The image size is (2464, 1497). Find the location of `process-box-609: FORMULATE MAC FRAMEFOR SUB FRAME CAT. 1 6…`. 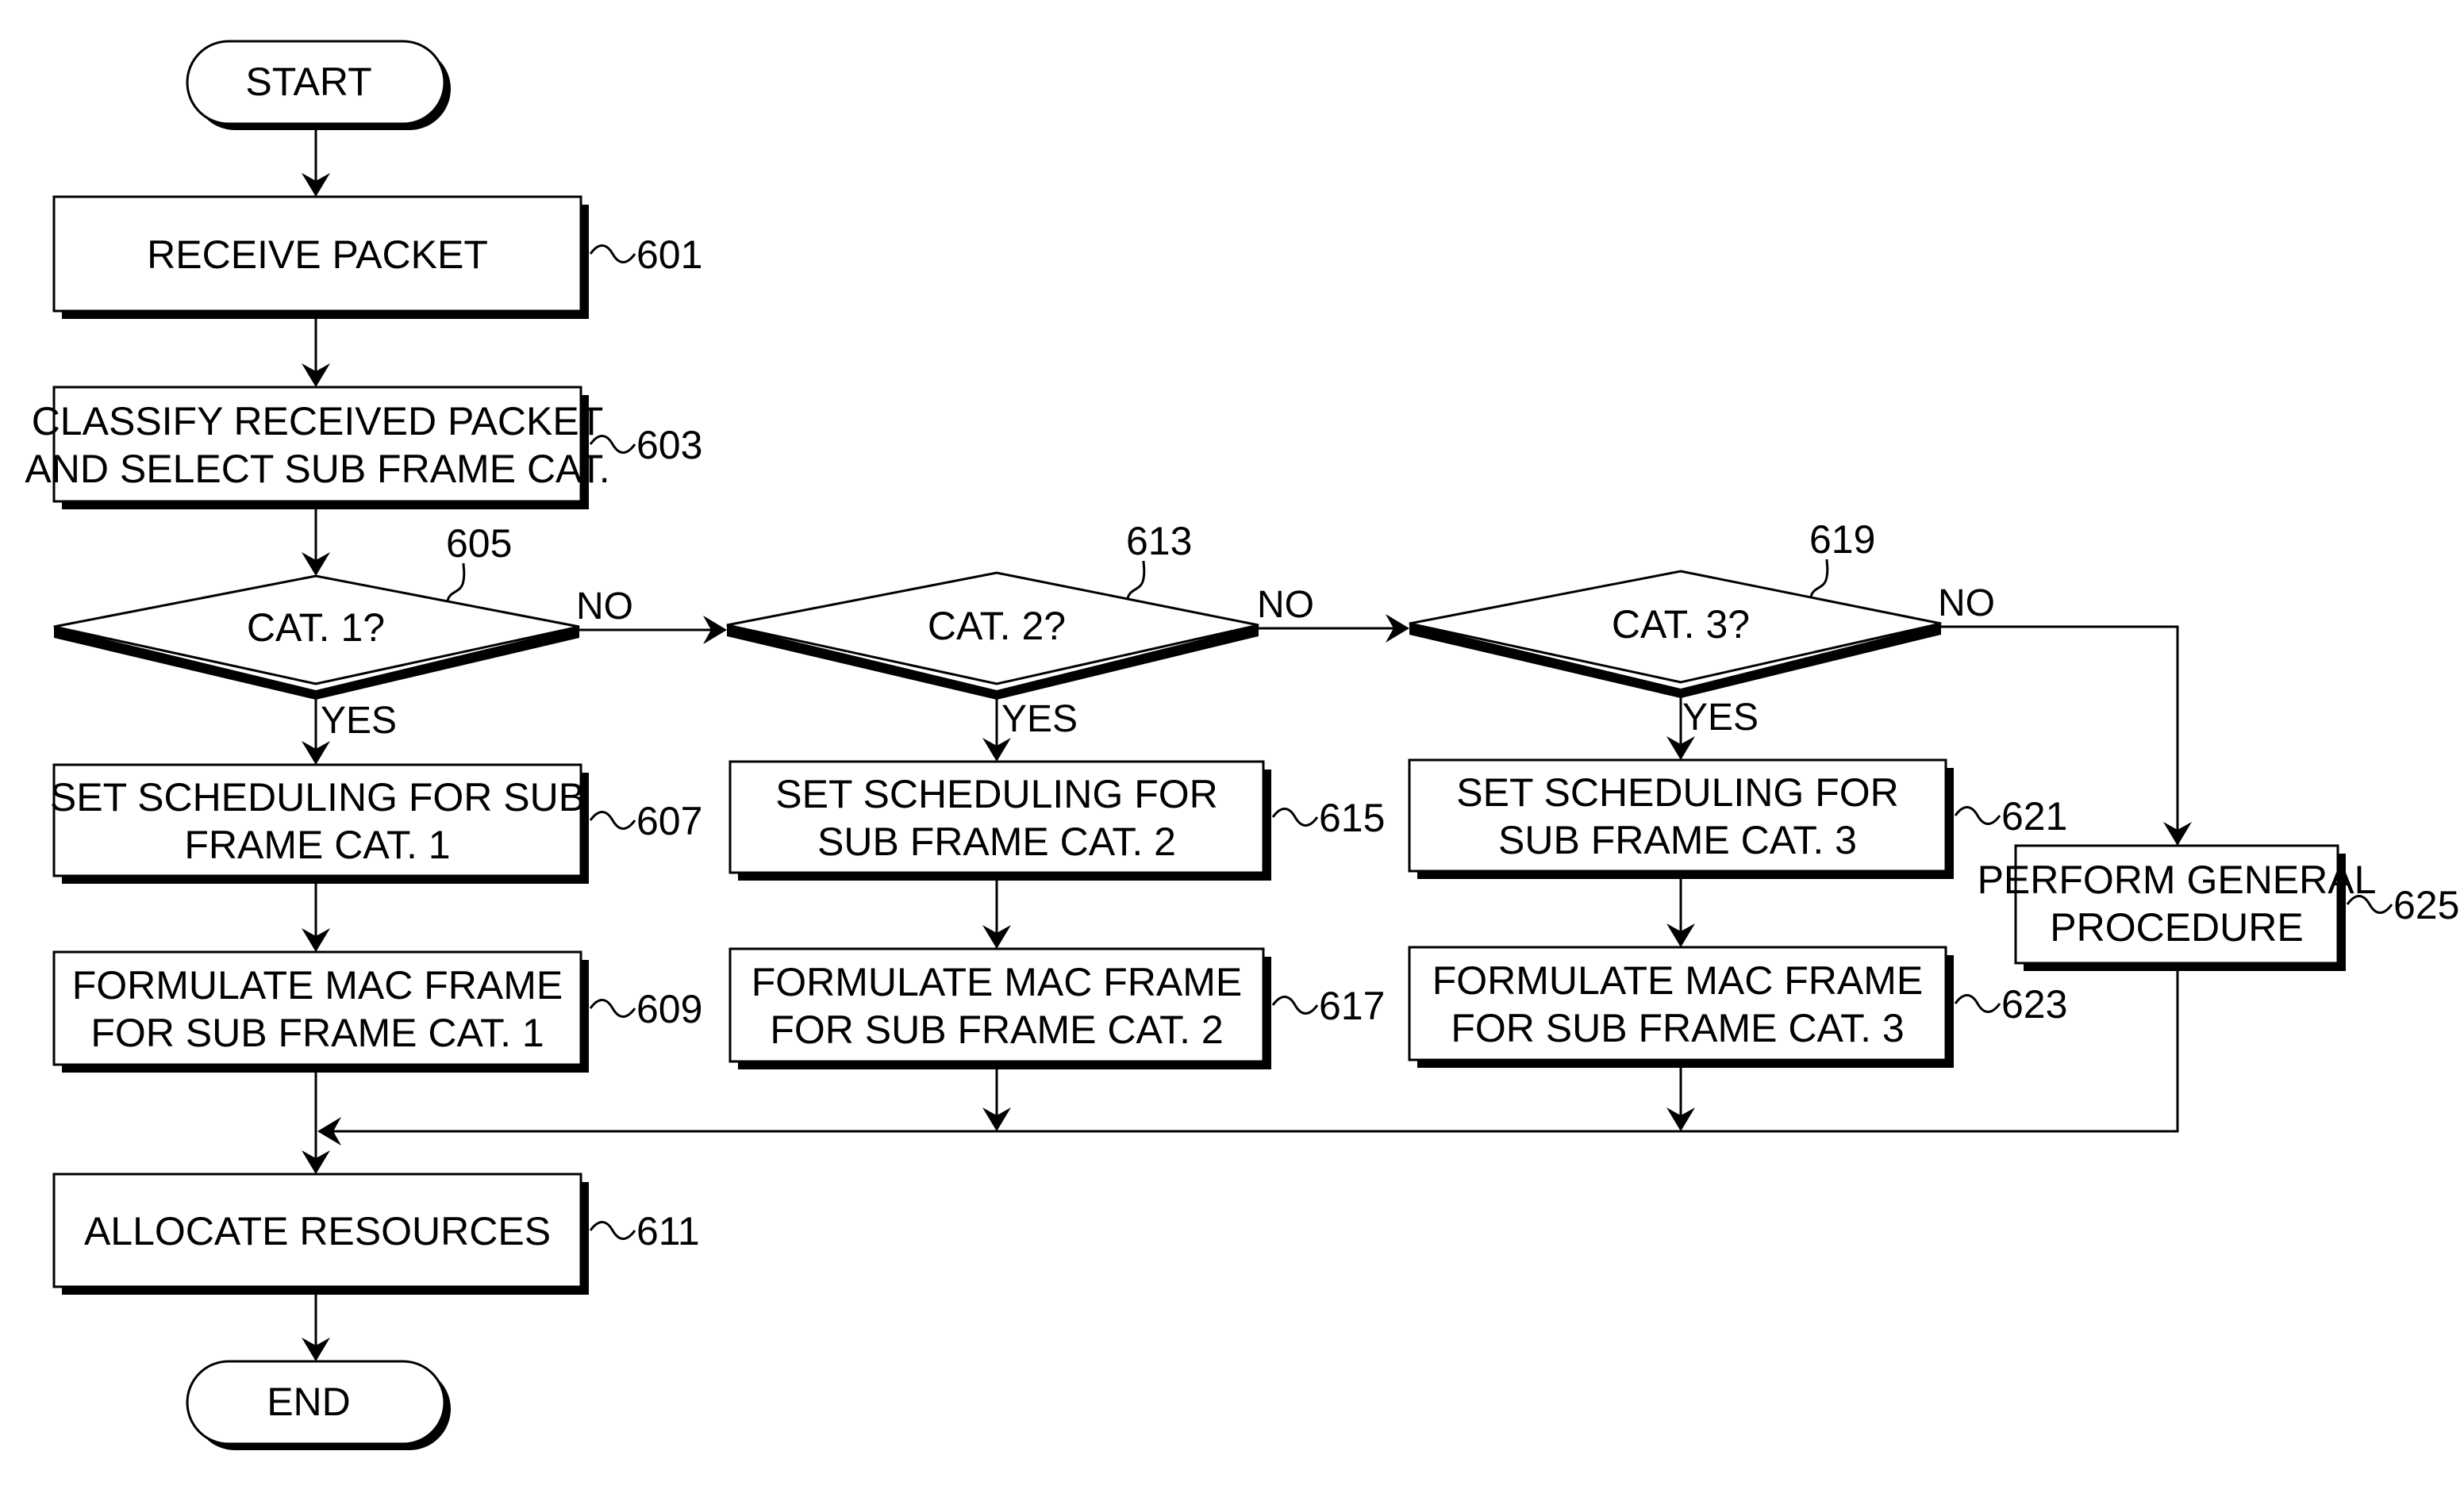

process-box-609: FORMULATE MAC FRAMEFOR SUB FRAME CAT. 1 6… is located at coordinates (377, 1012).